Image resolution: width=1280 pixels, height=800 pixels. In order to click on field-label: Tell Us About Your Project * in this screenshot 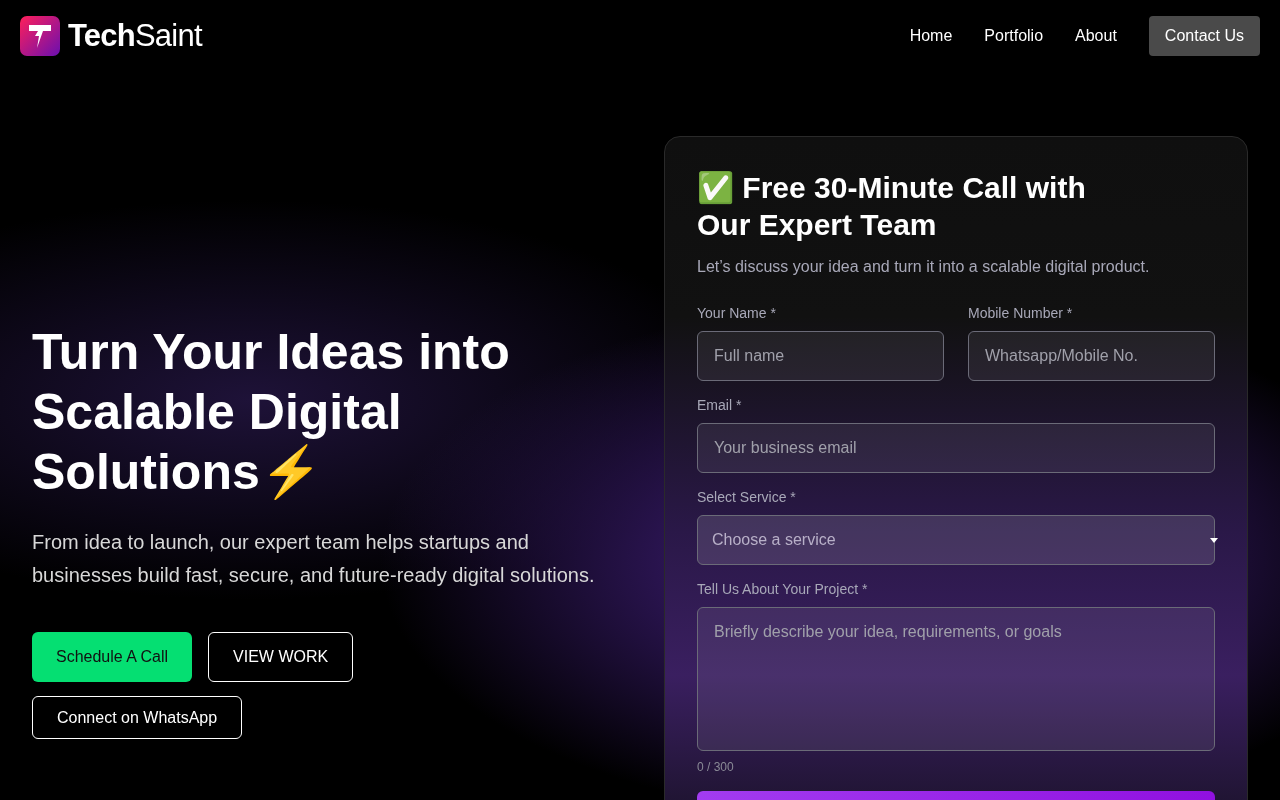, I will do `click(783, 589)`.